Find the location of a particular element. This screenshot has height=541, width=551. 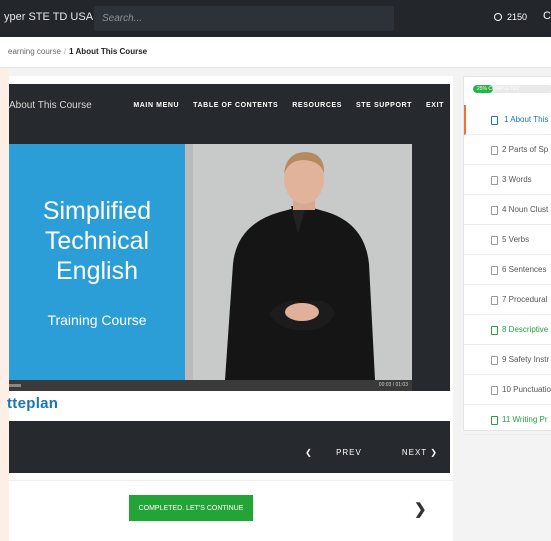

resources-link: RESOURCES is located at coordinates (317, 105).